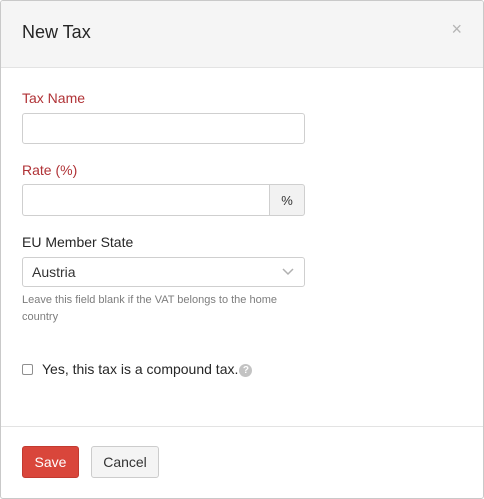 The image size is (484, 499). Describe the element at coordinates (246, 370) in the screenshot. I see `question-icon: ?` at that location.